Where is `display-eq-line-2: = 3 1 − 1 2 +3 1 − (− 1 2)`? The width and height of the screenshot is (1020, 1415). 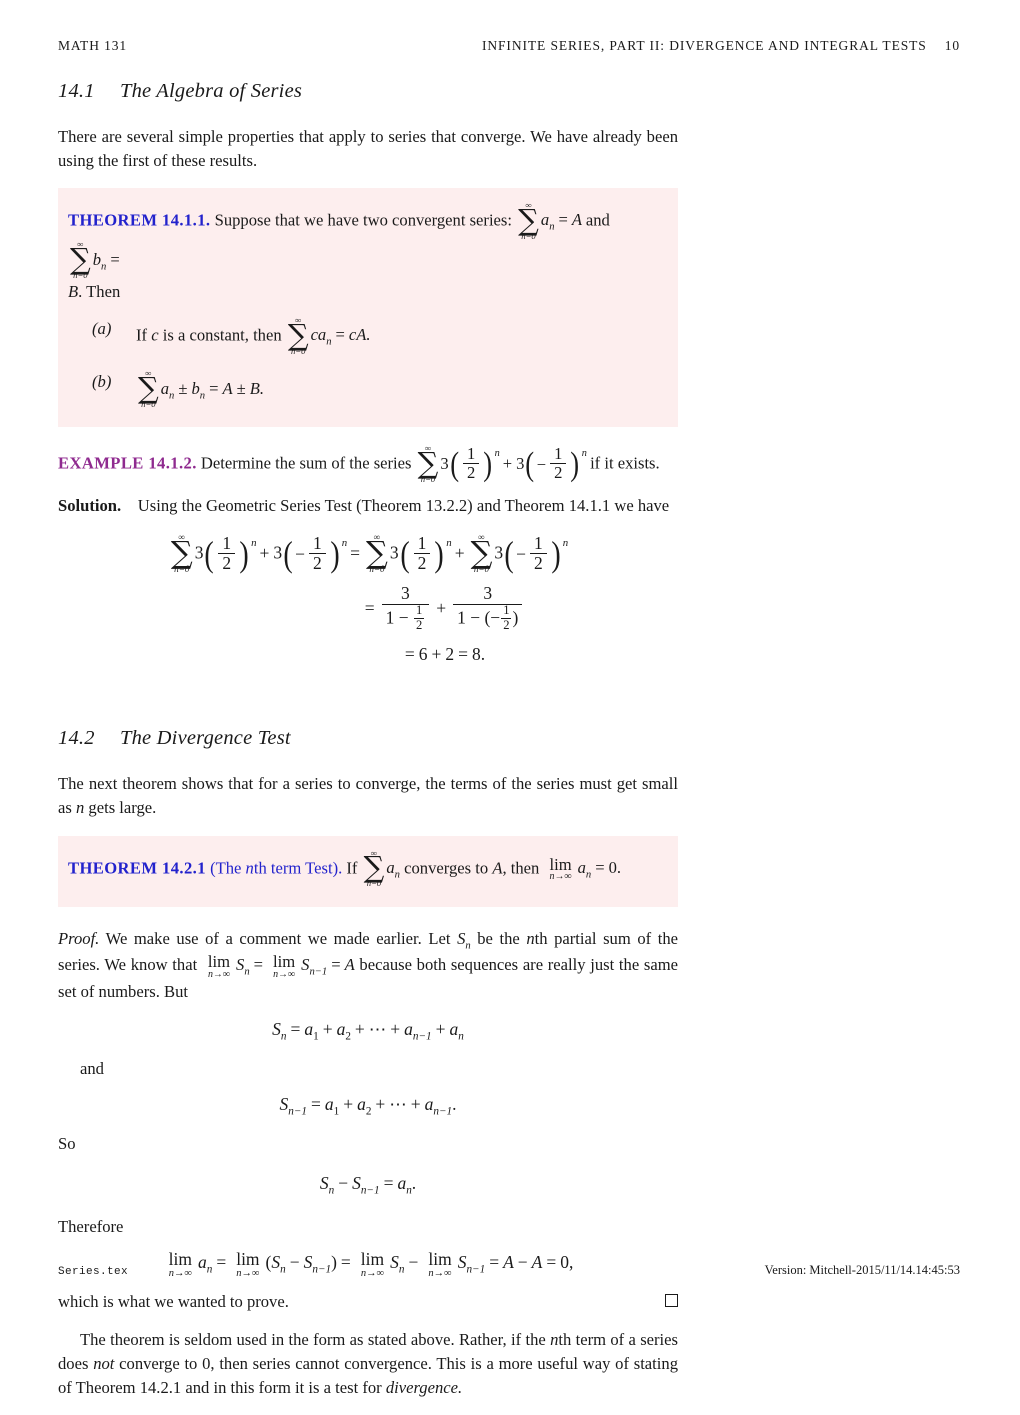 display-eq-line-2: = 3 1 − 1 2 +3 1 − (− 1 2) is located at coordinates (368, 609).